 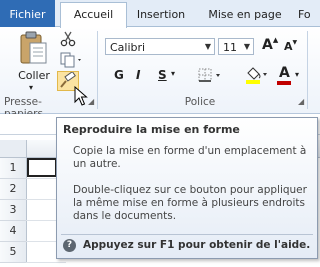 I want to click on borders-button, so click(x=212, y=75).